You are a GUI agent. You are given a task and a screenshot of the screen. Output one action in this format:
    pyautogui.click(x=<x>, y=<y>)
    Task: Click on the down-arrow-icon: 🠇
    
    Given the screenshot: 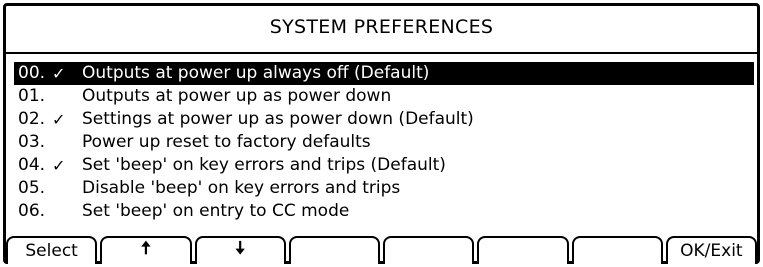 What is the action you would take?
    pyautogui.click(x=240, y=248)
    